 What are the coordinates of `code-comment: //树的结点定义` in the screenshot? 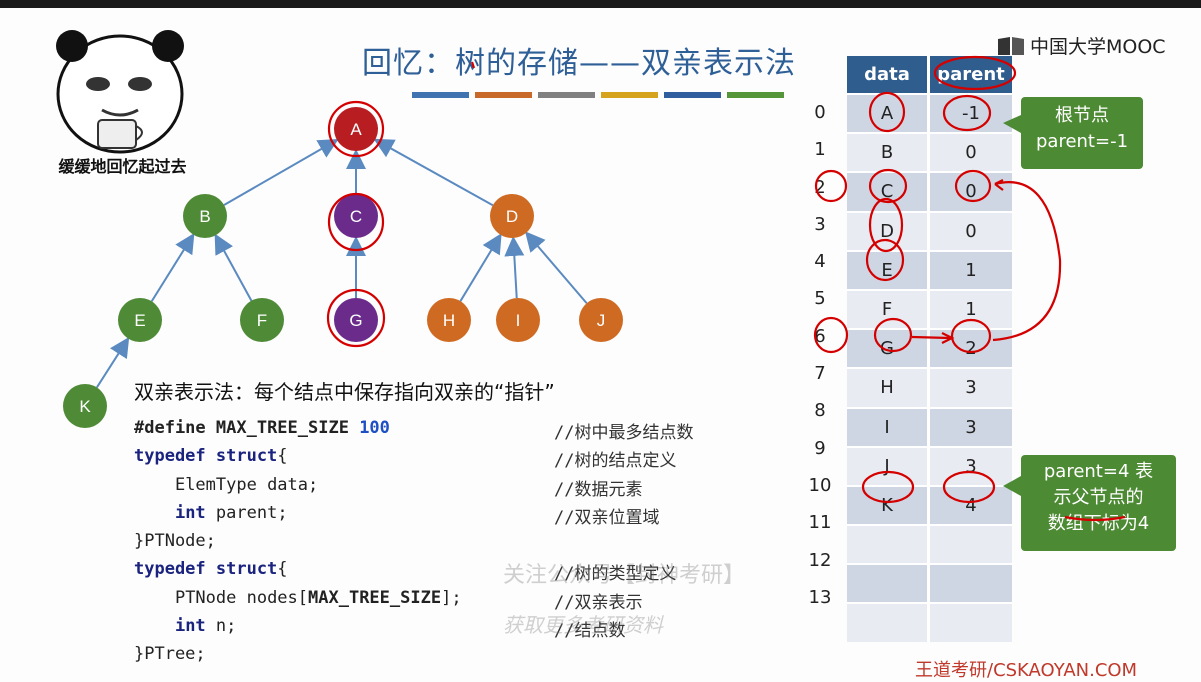 It's located at (615, 461).